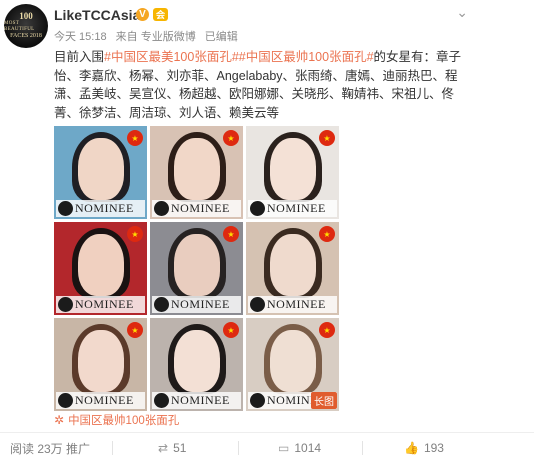 Image resolution: width=534 pixels, height=466 pixels. What do you see at coordinates (160, 14) in the screenshot?
I see `vip-member-icon: 会` at bounding box center [160, 14].